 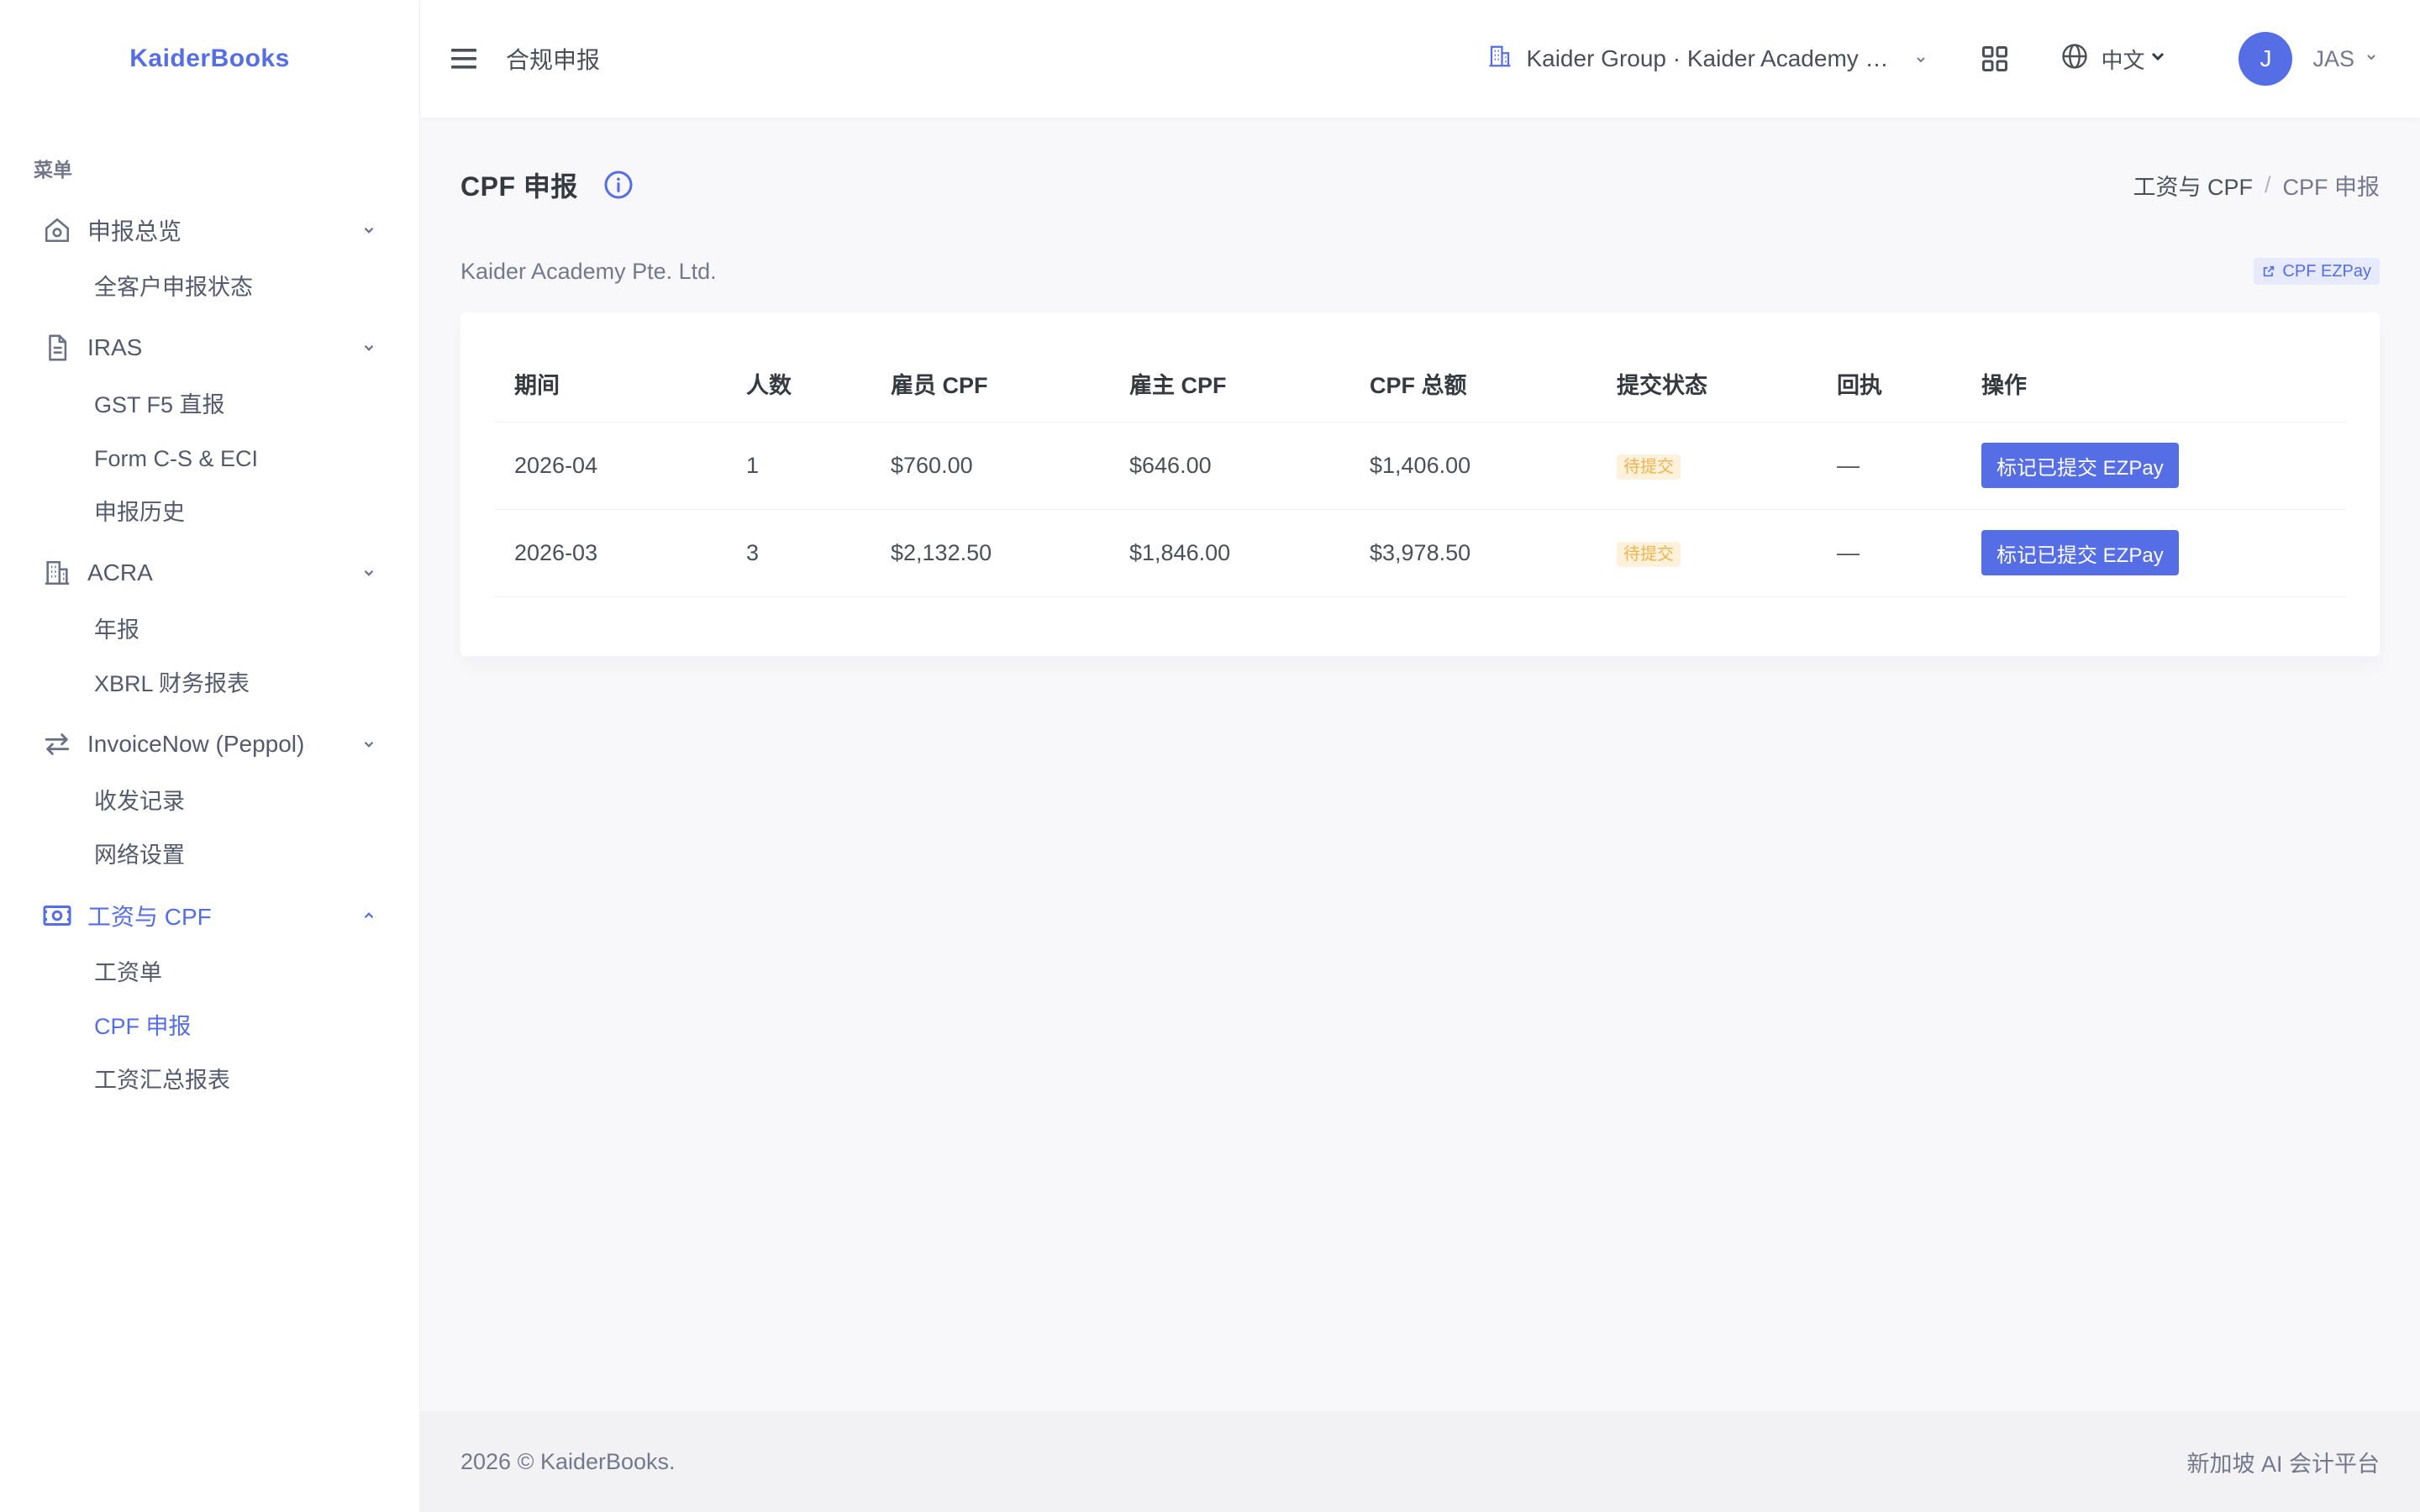 What do you see at coordinates (2266, 59) in the screenshot?
I see `avatar: J` at bounding box center [2266, 59].